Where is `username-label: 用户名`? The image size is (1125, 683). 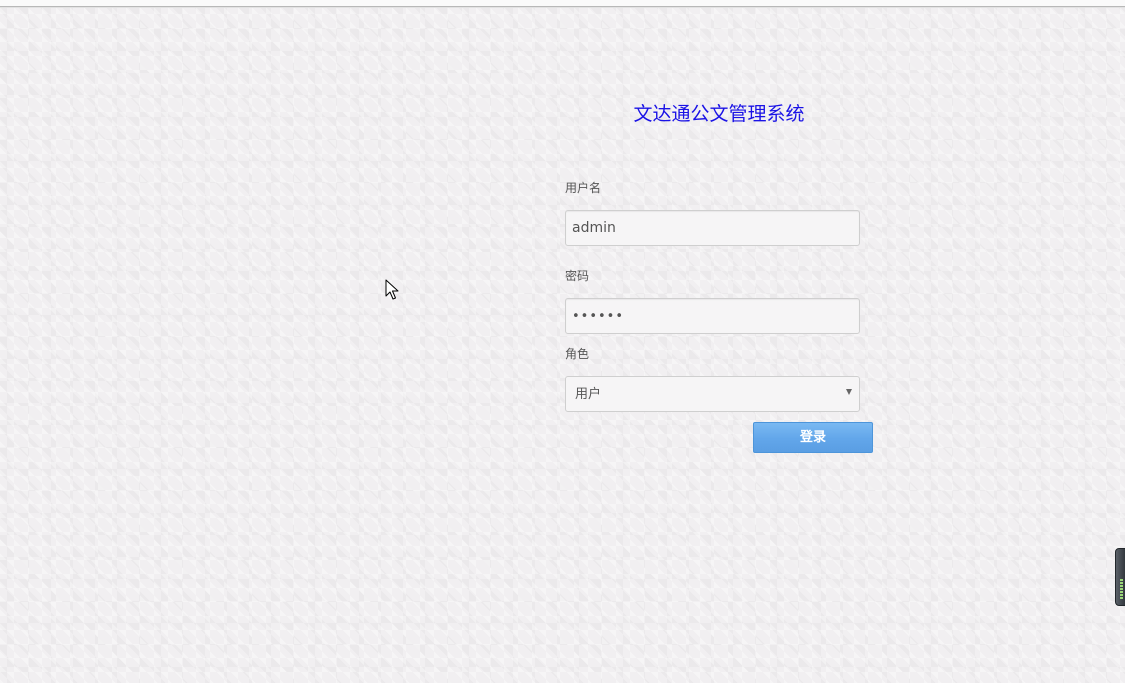 username-label: 用户名 is located at coordinates (583, 188).